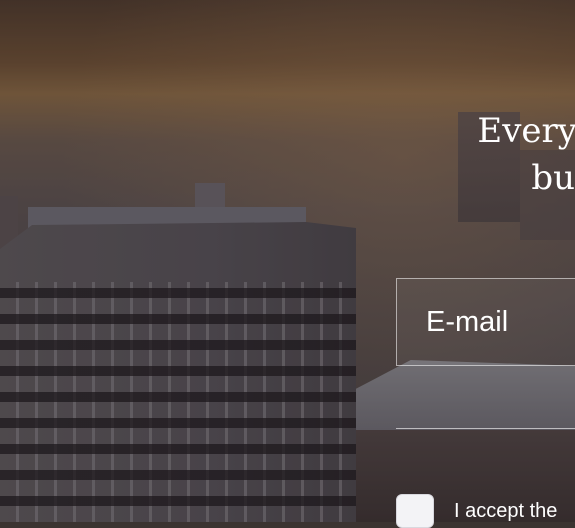  I want to click on consent-label: I accept the, so click(506, 511).